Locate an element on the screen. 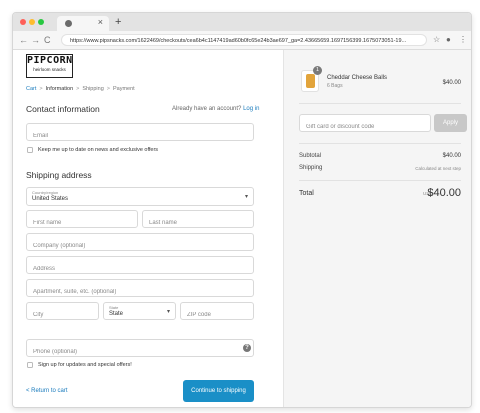 The width and height of the screenshot is (480, 413). quantity-badge: 1 is located at coordinates (317, 70).